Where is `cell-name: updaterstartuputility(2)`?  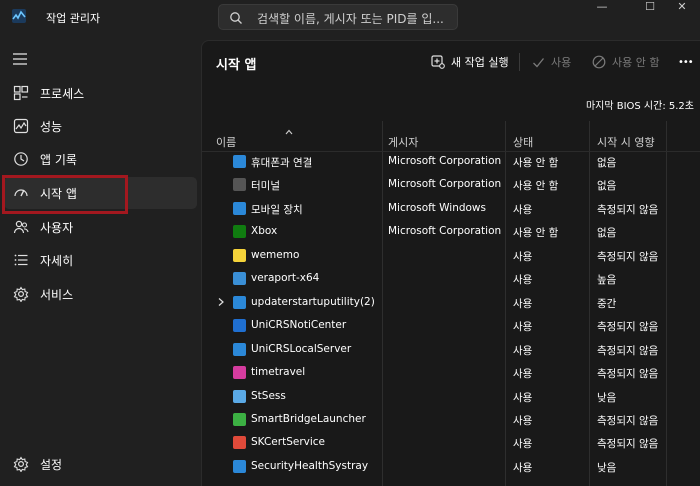 cell-name: updaterstartuputility(2) is located at coordinates (313, 301).